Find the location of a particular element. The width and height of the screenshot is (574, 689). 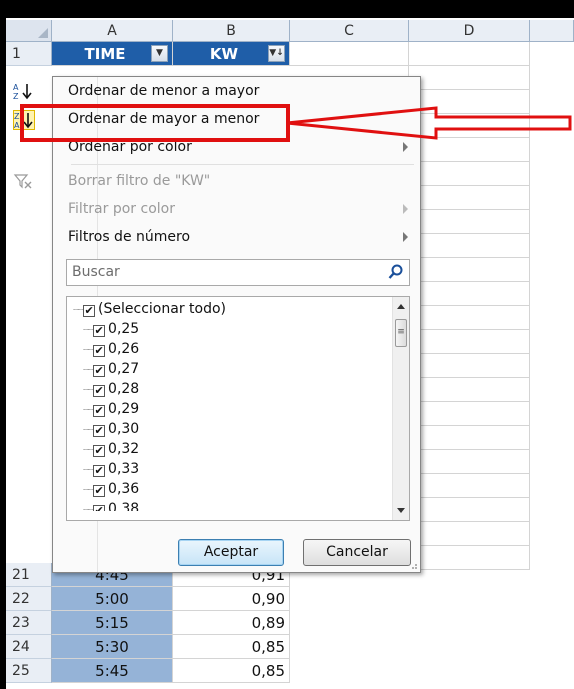

sort-ascending-label: Ordenar de menor a mayor is located at coordinates (164, 91).